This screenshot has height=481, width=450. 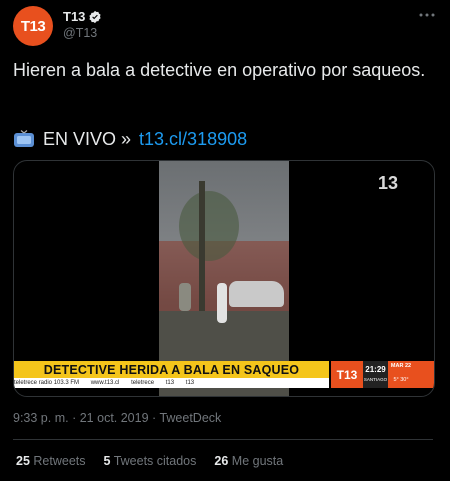 I want to click on tweet-header: T13 T13 @T13, so click(x=225, y=26).